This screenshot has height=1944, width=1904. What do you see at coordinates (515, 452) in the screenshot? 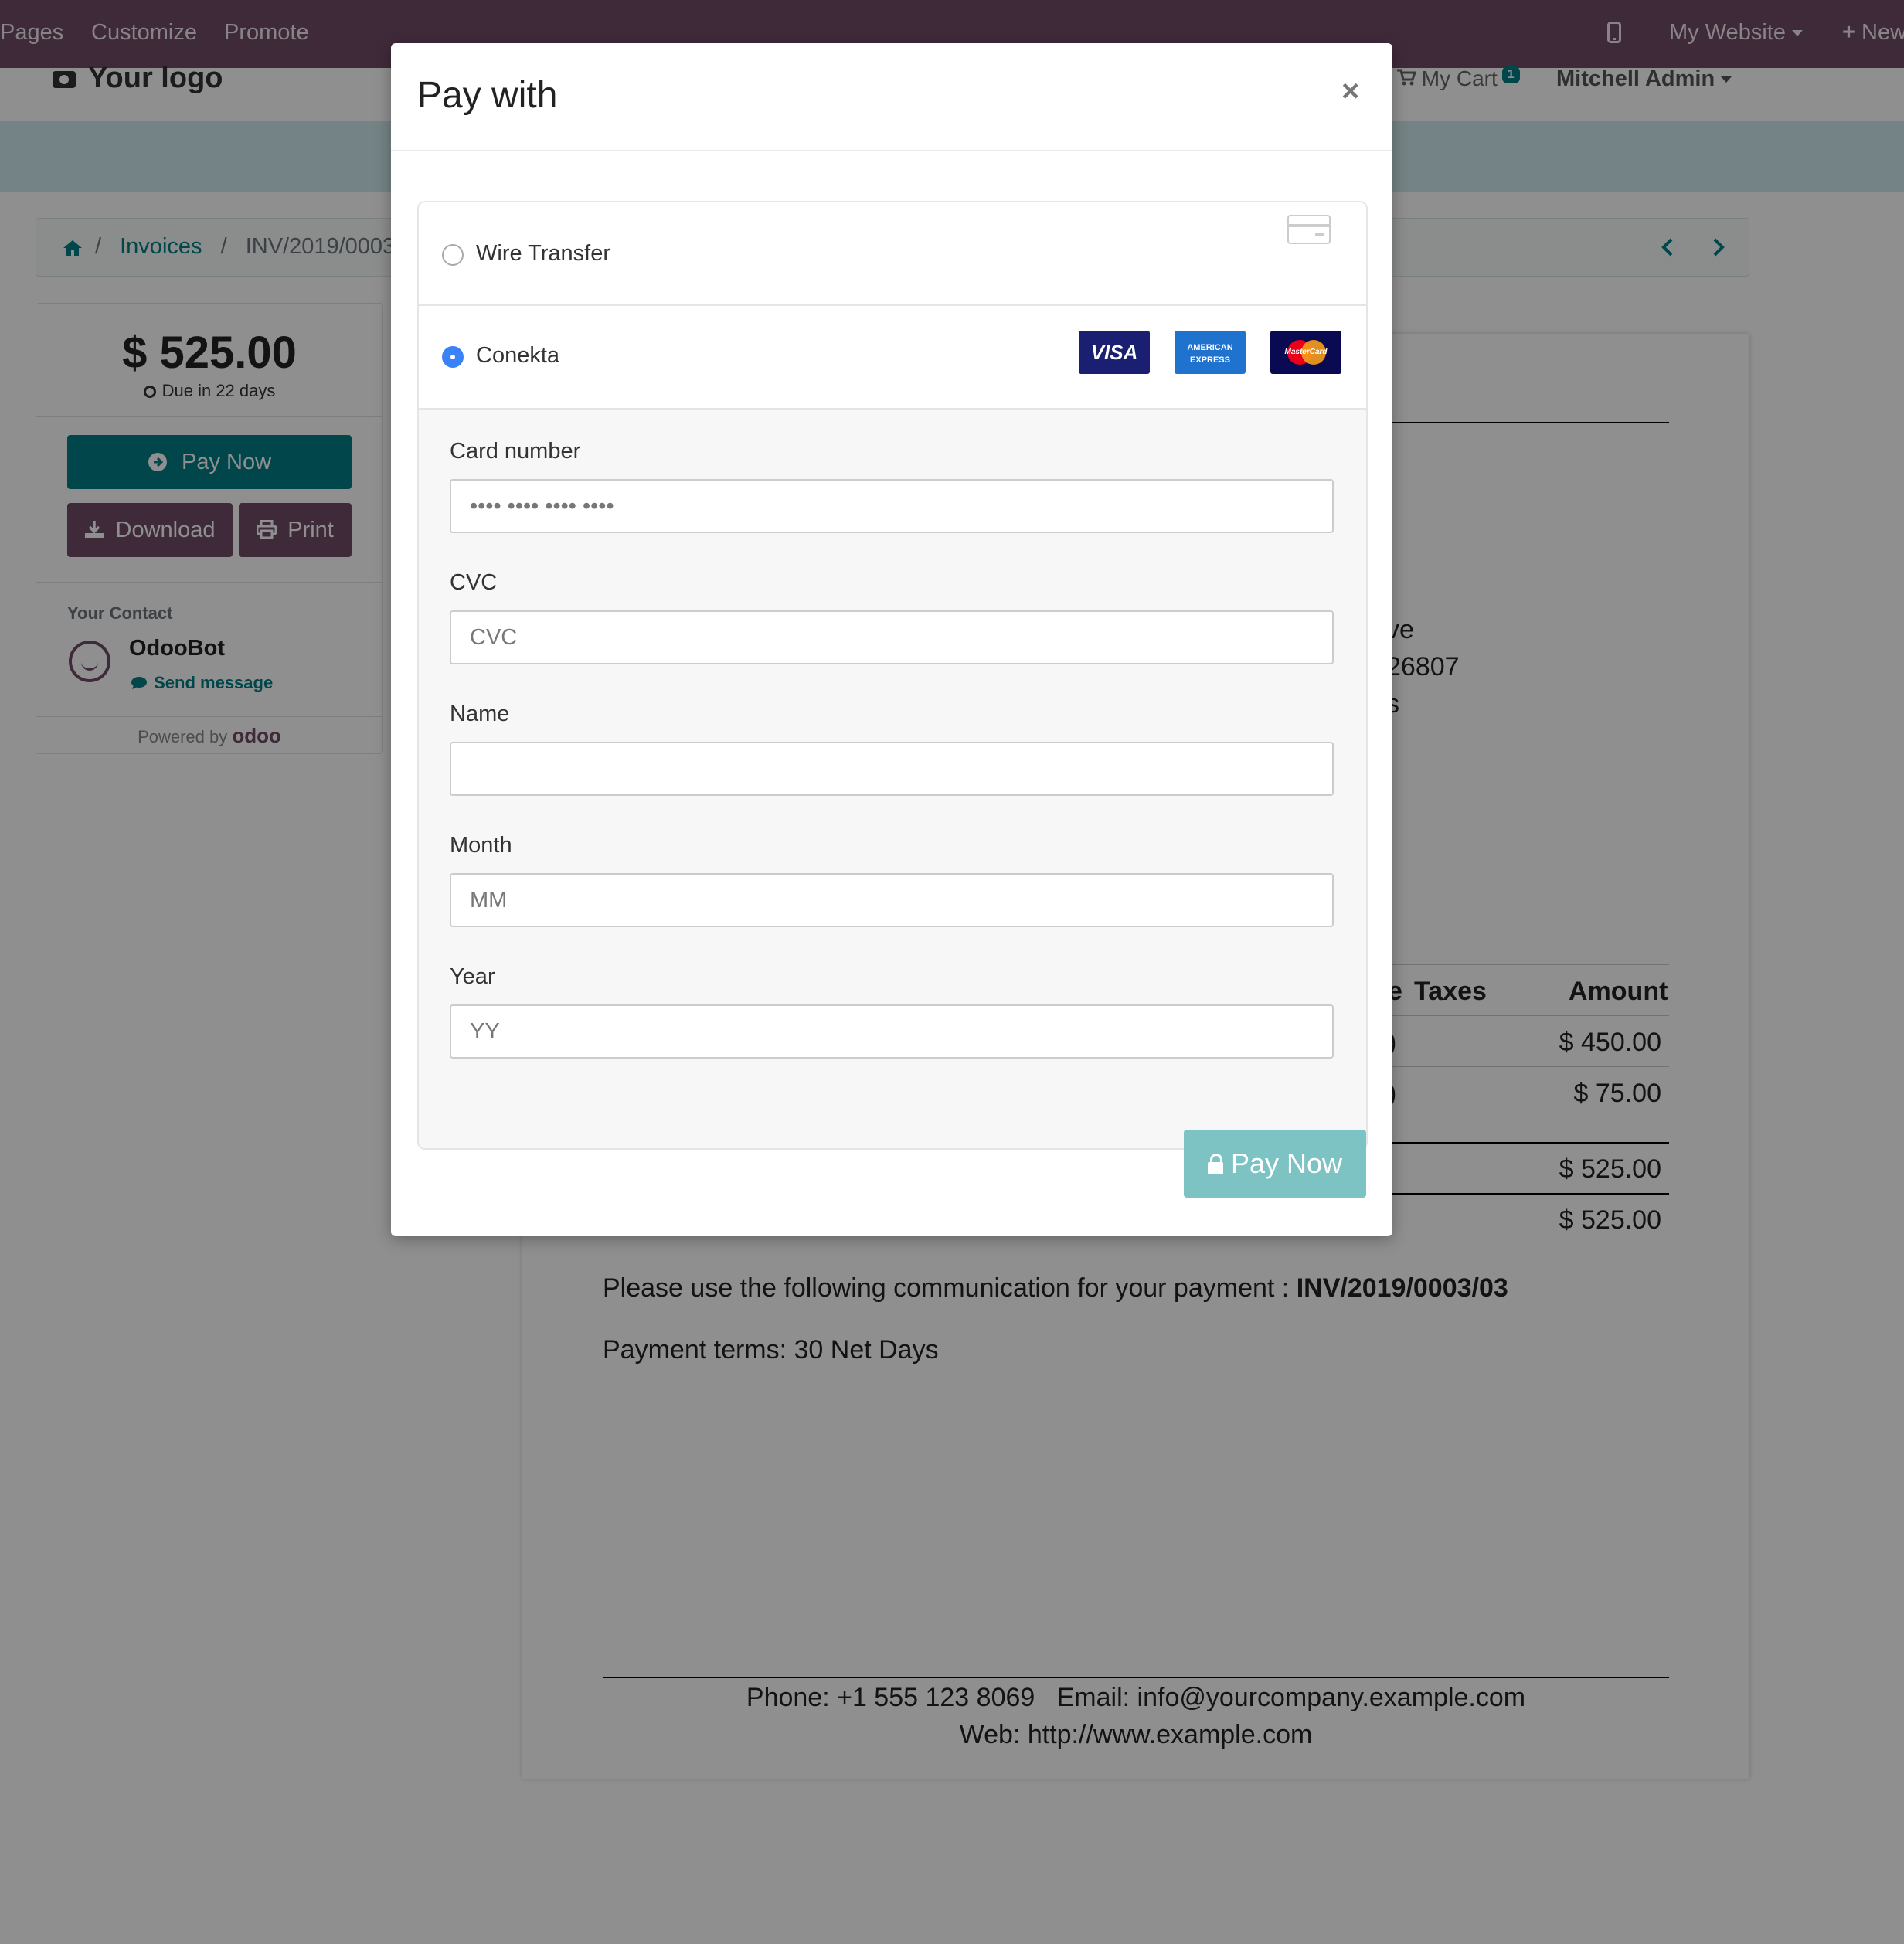
I see `card-number-label: Card number` at bounding box center [515, 452].